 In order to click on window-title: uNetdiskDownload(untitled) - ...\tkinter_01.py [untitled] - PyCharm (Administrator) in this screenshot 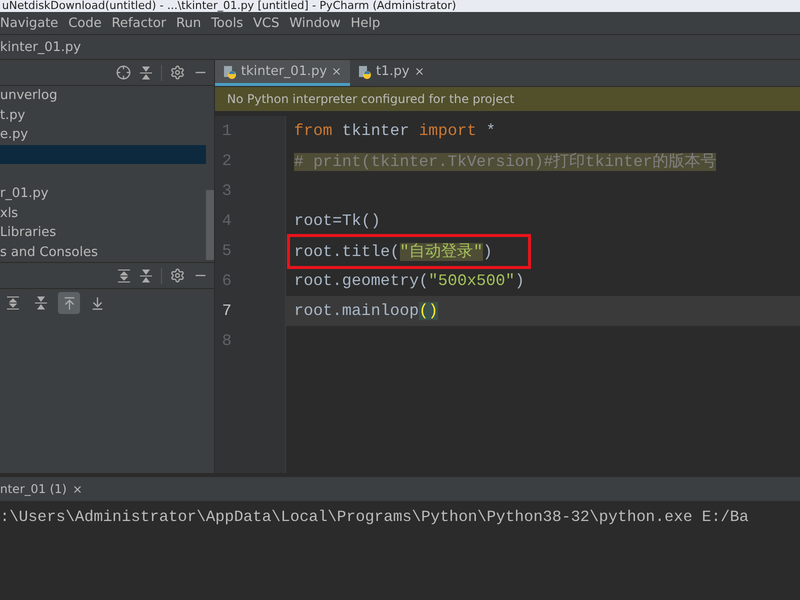, I will do `click(400, 6)`.